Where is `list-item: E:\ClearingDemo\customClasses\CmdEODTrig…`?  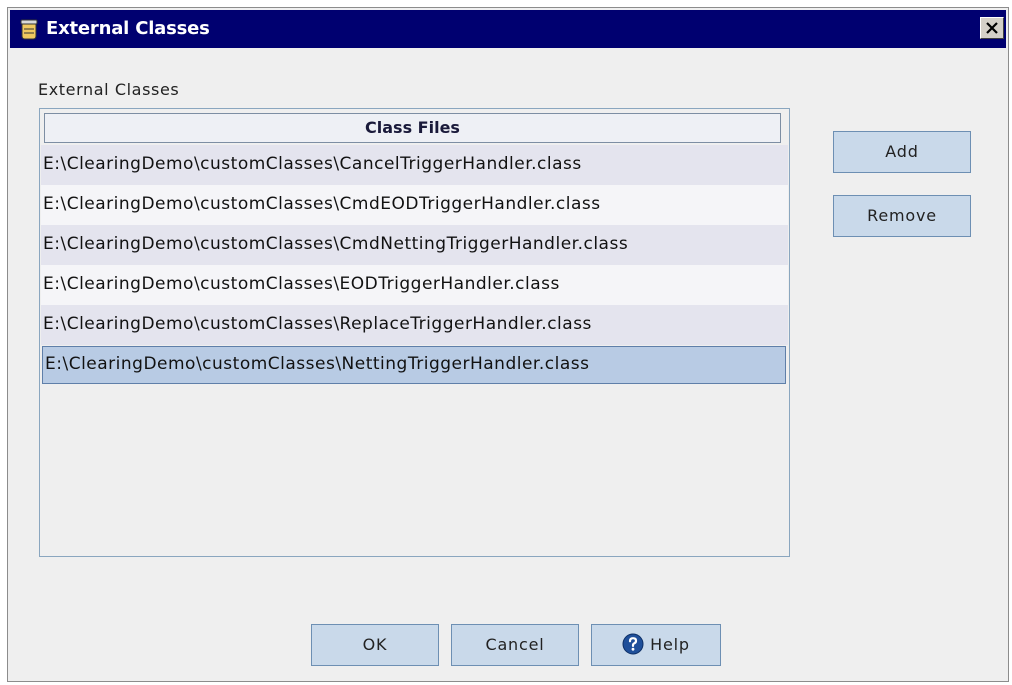 list-item: E:\ClearingDemo\customClasses\CmdEODTrig… is located at coordinates (414, 205).